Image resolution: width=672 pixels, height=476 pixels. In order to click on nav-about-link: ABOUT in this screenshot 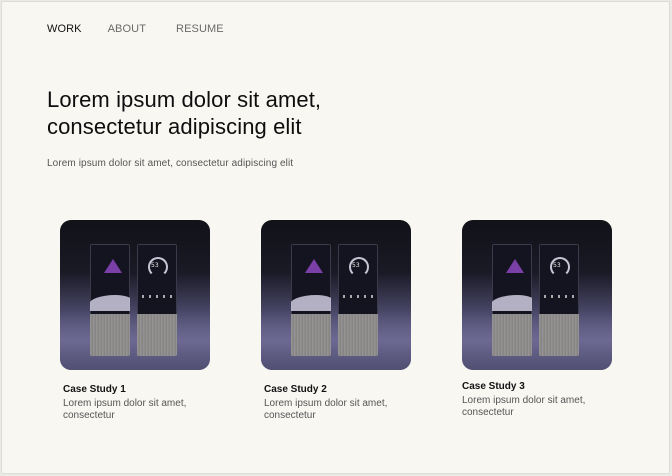, I will do `click(127, 29)`.